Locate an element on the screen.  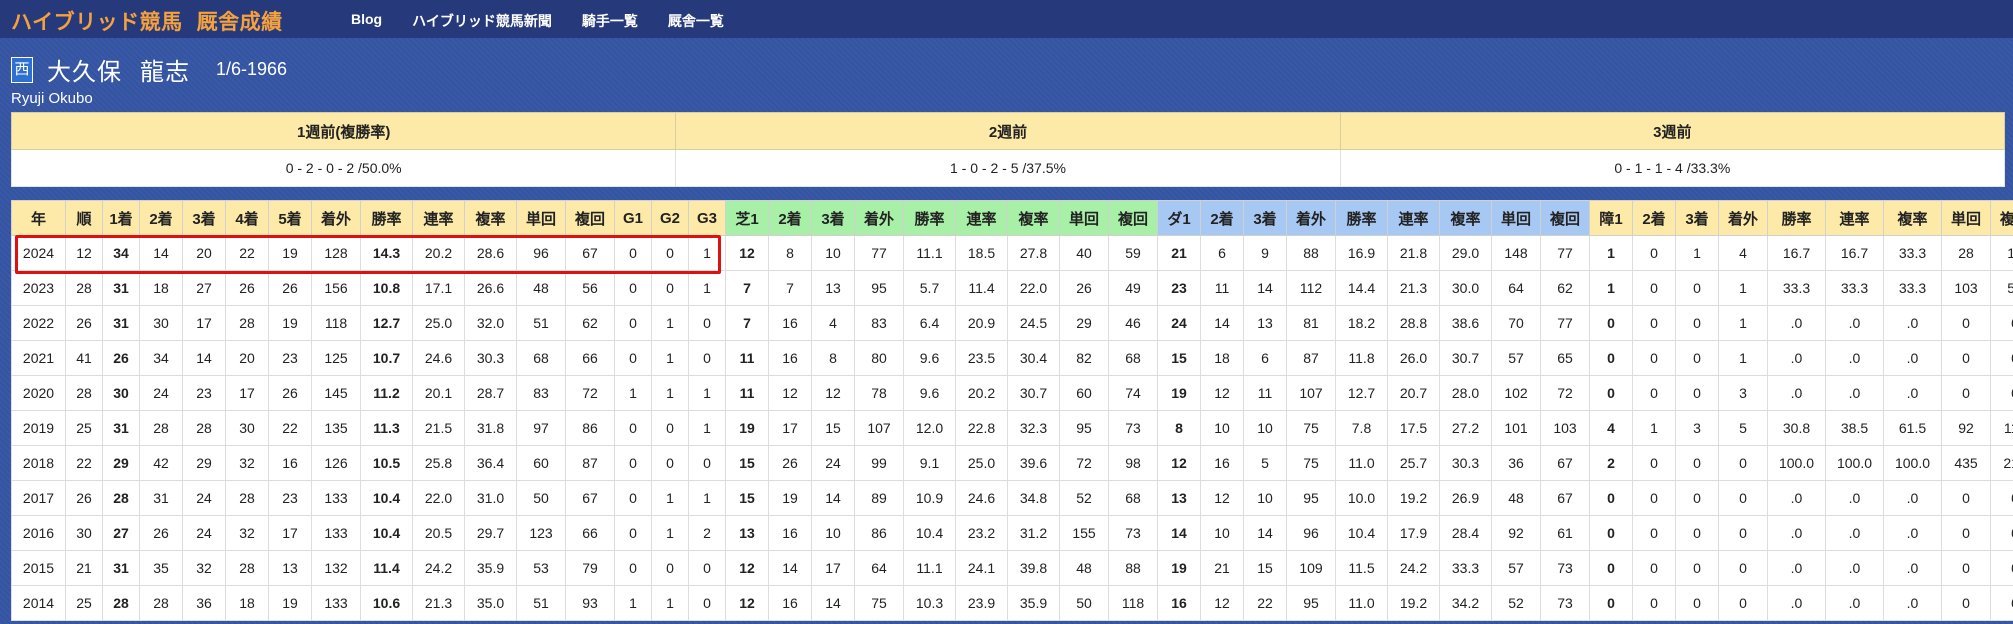
table-cell: 2019 is located at coordinates (38, 428).